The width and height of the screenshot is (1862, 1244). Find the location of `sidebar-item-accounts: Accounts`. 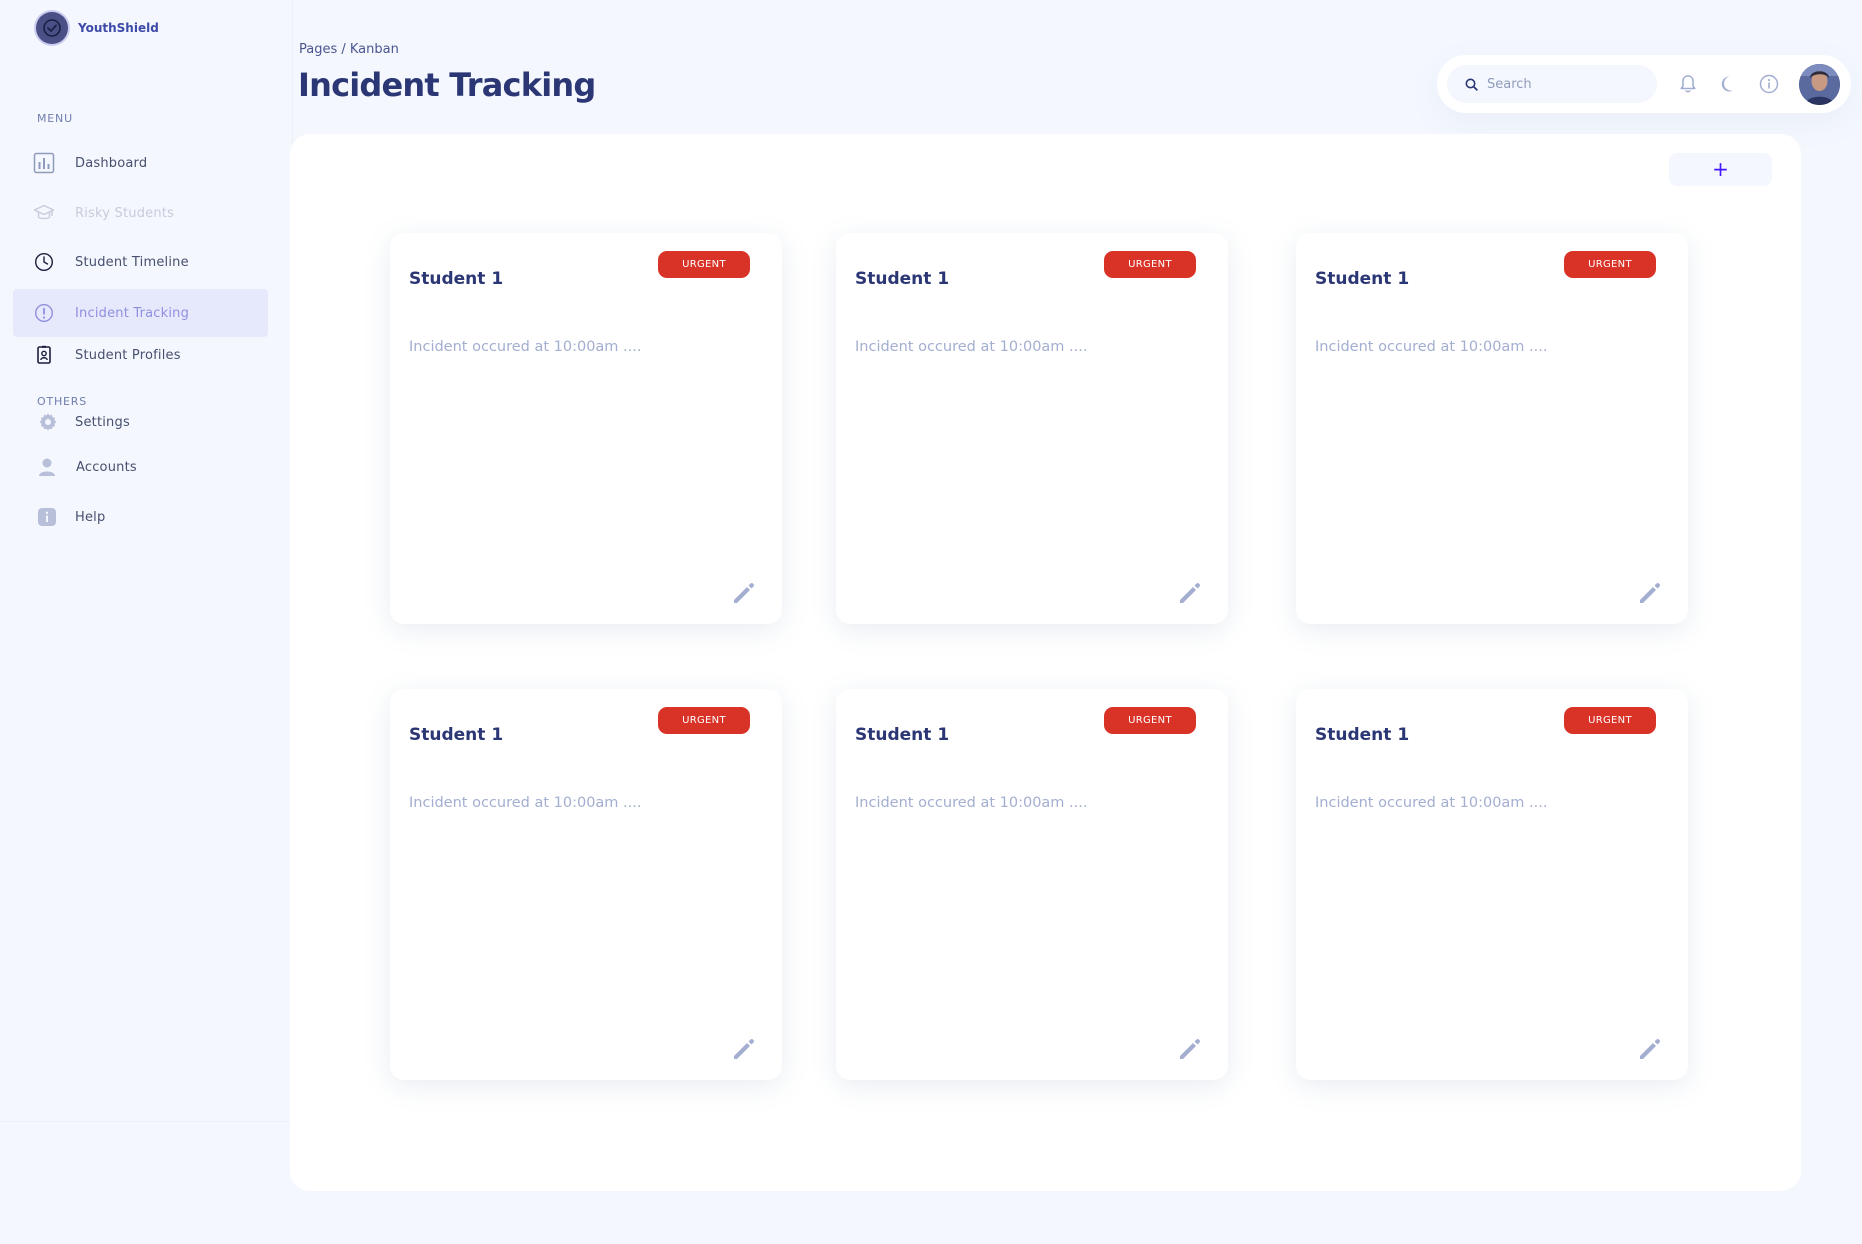

sidebar-item-accounts: Accounts is located at coordinates (140, 467).